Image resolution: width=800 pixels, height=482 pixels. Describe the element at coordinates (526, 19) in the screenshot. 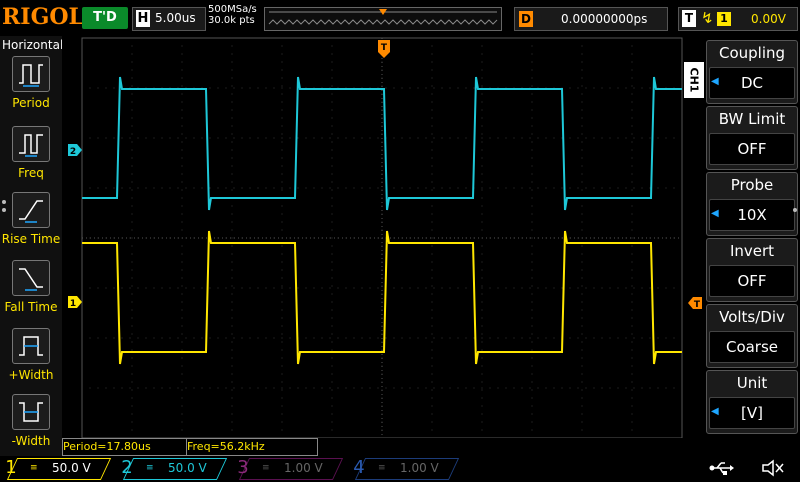

I see `delay-label: D` at that location.